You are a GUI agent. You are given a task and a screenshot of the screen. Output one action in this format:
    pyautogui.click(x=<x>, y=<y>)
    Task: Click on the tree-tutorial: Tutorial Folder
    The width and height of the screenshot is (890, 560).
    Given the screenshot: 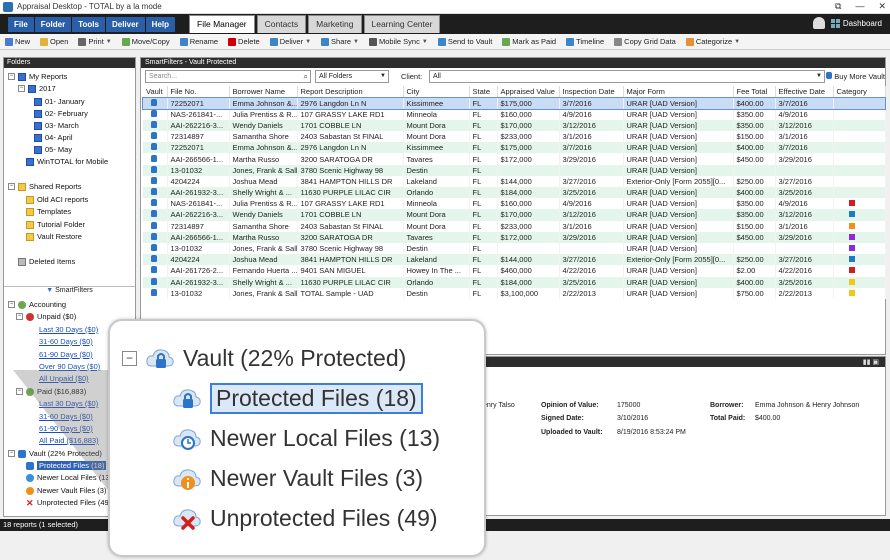 What is the action you would take?
    pyautogui.click(x=55, y=224)
    